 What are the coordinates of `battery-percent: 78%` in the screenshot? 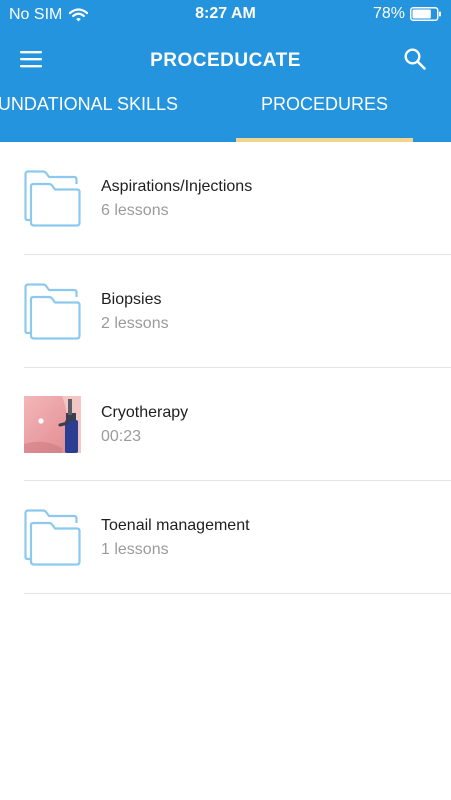 It's located at (388, 13).